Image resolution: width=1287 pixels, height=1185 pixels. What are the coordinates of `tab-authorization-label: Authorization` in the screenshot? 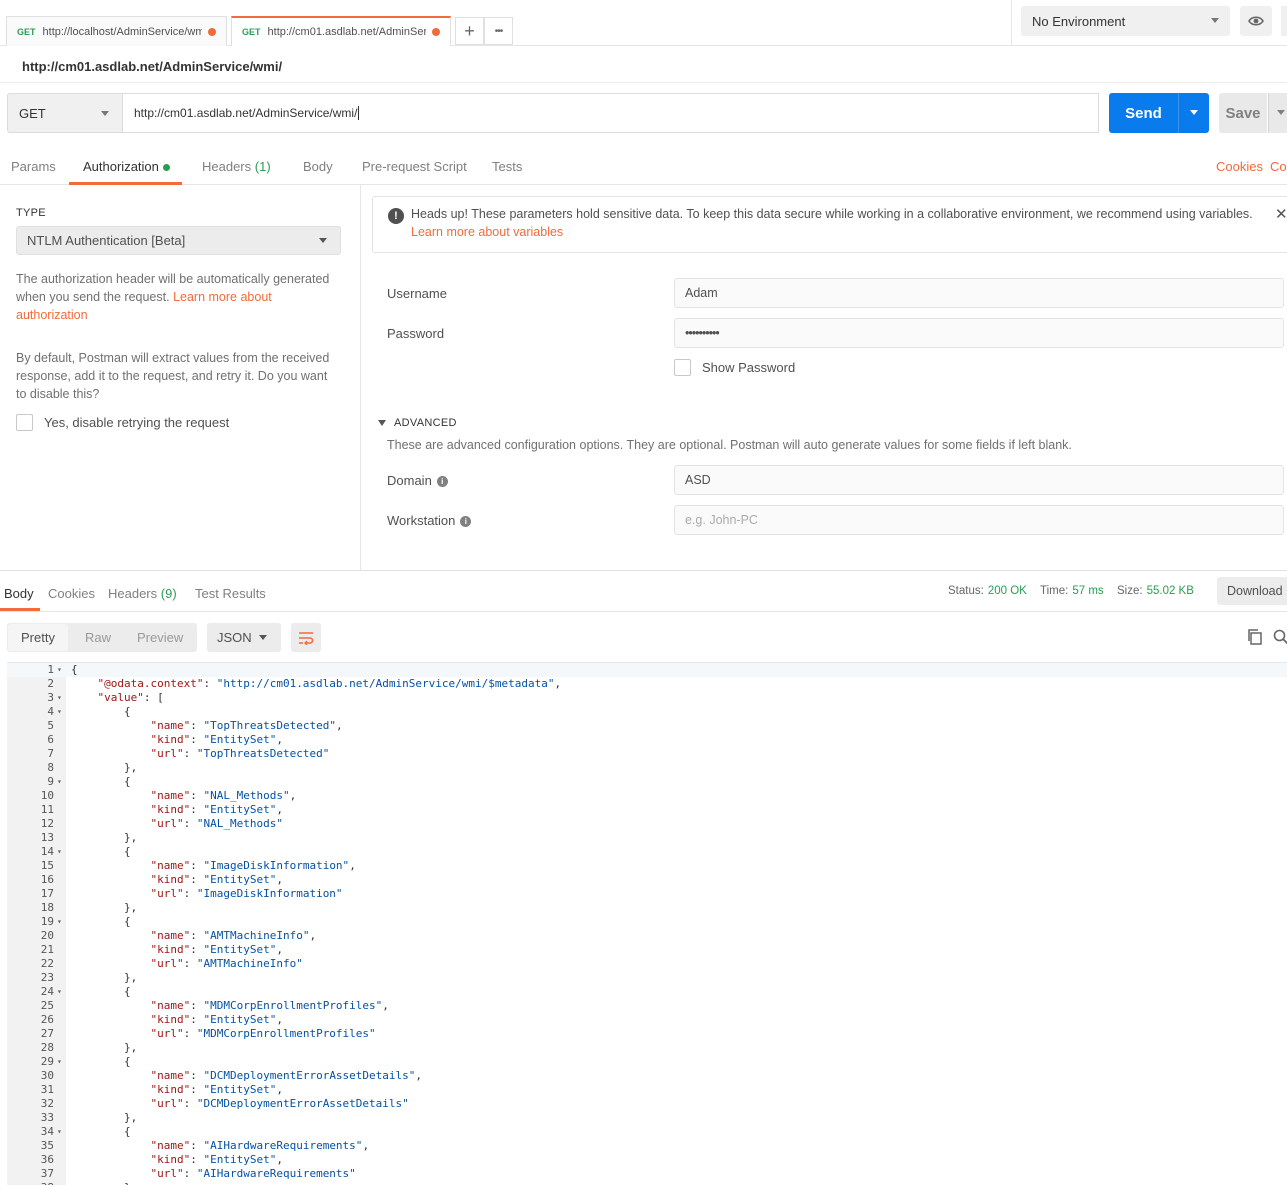 It's located at (121, 166).